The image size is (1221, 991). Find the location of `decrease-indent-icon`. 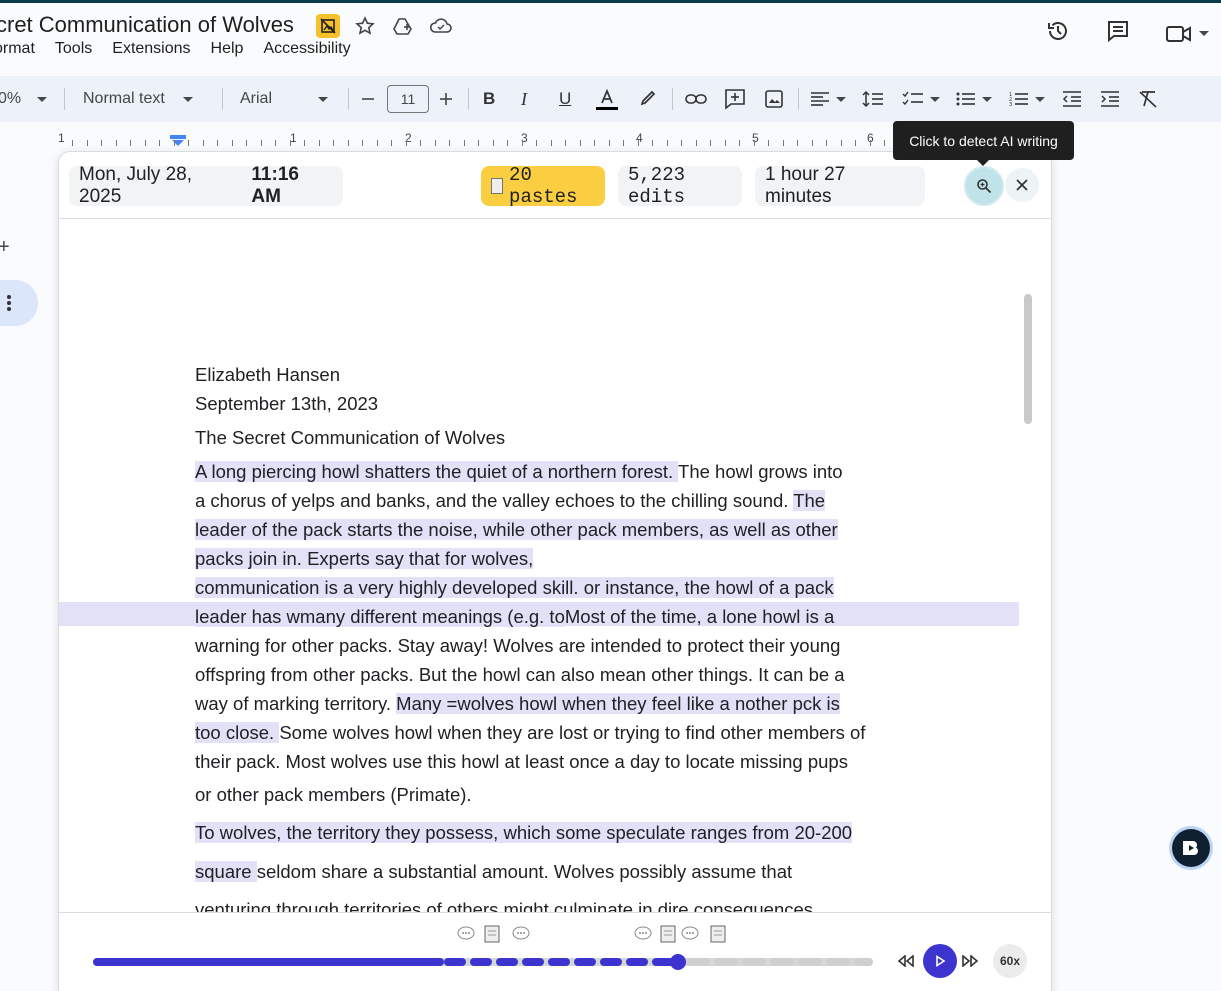

decrease-indent-icon is located at coordinates (1072, 99).